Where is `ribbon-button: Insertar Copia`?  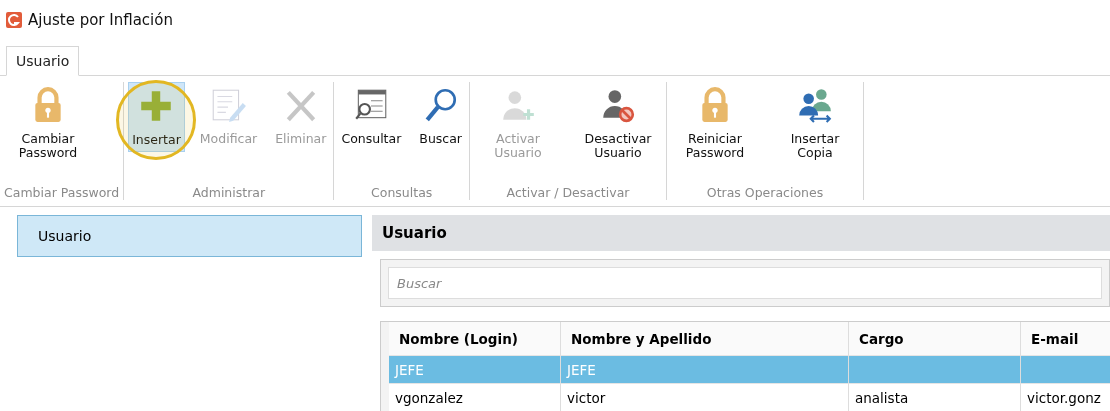 ribbon-button: Insertar Copia is located at coordinates (815, 123).